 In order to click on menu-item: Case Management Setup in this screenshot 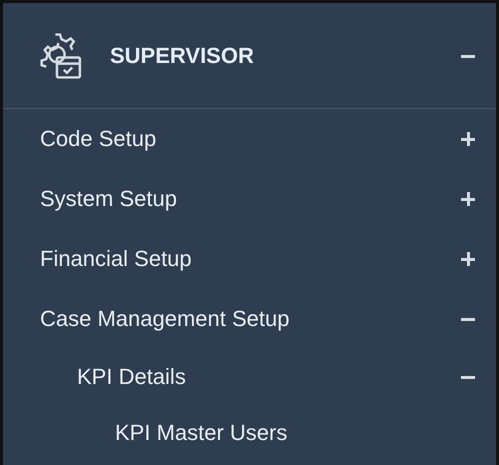, I will do `click(250, 319)`.